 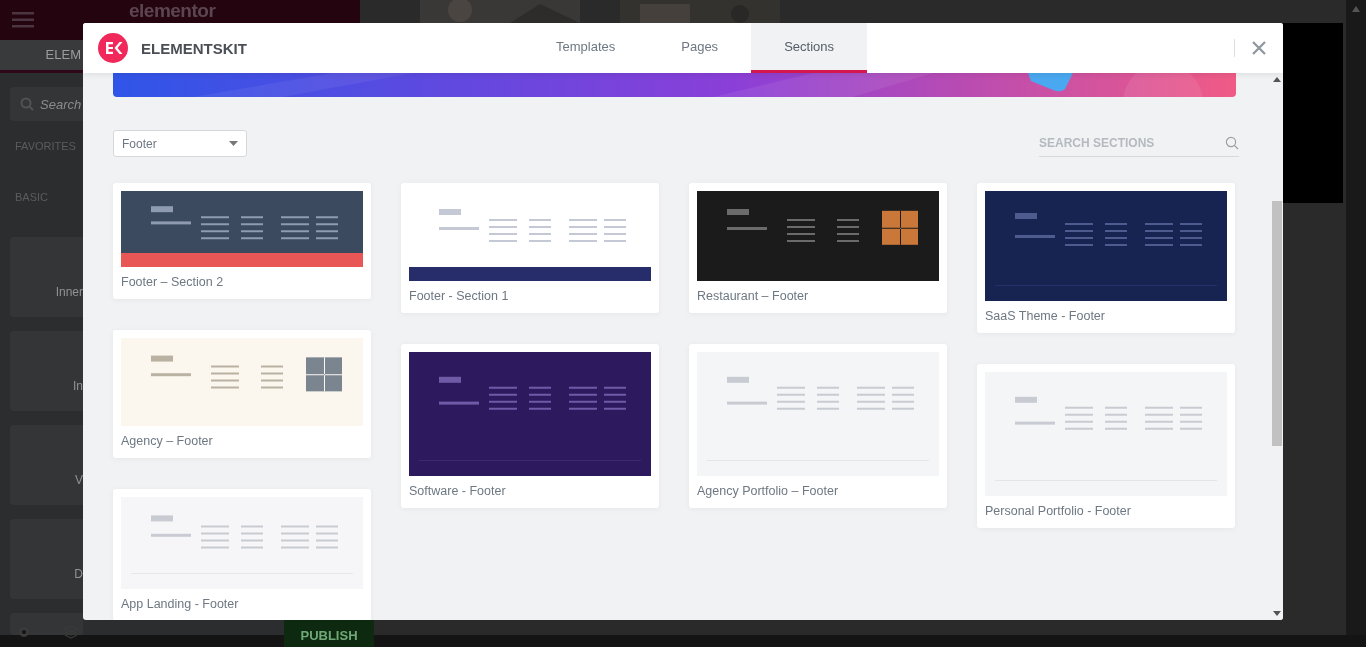 I want to click on card-title: SaaS Theme - Footer, so click(x=1045, y=316).